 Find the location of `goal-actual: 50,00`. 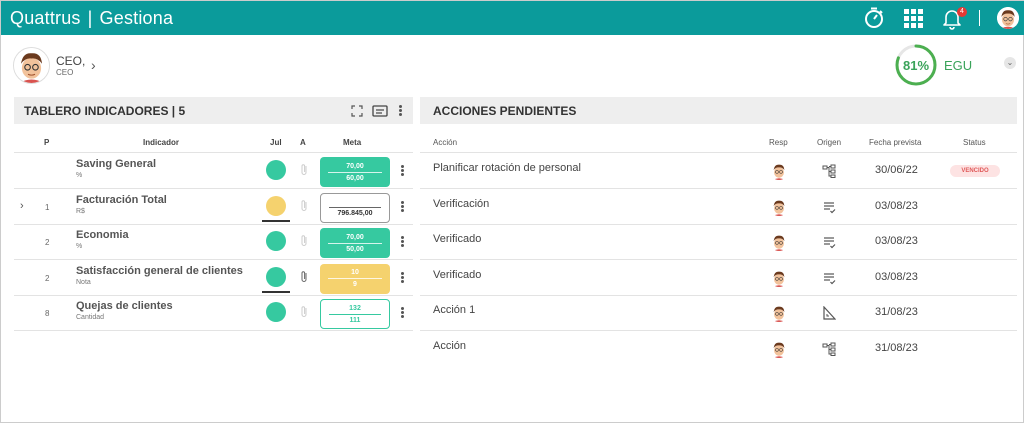

goal-actual: 50,00 is located at coordinates (355, 248).